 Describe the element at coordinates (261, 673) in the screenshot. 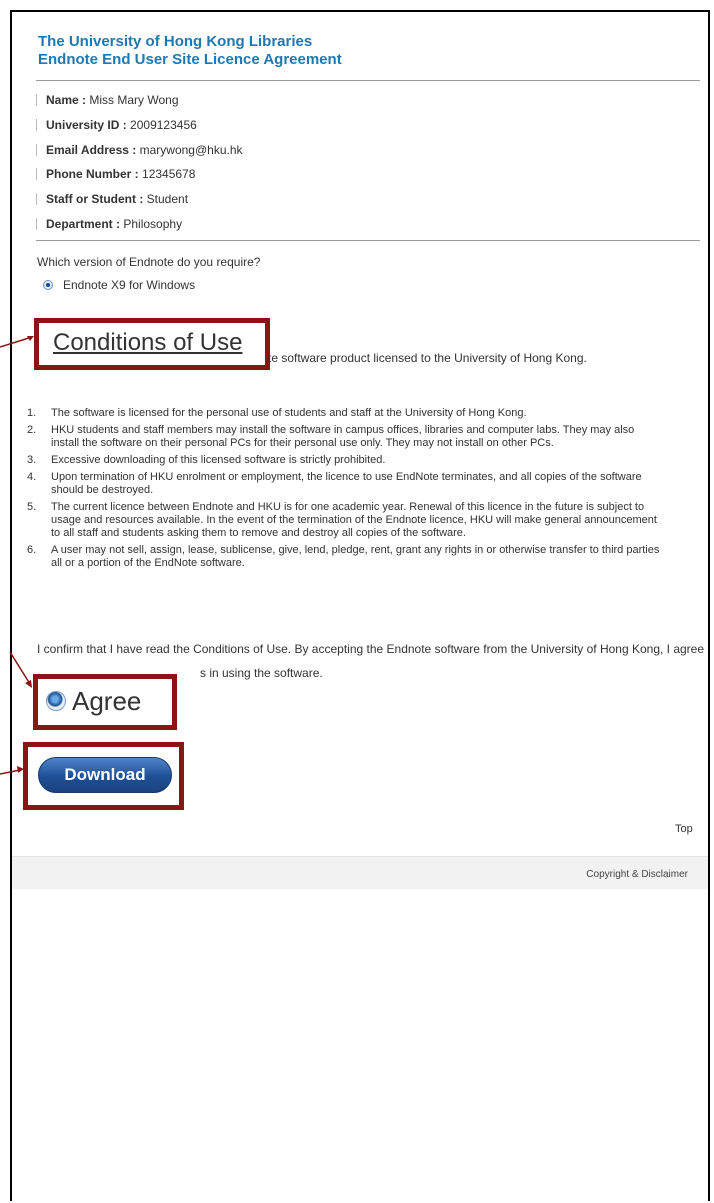

I see `confirmation-text-tail: s in using the software.` at that location.